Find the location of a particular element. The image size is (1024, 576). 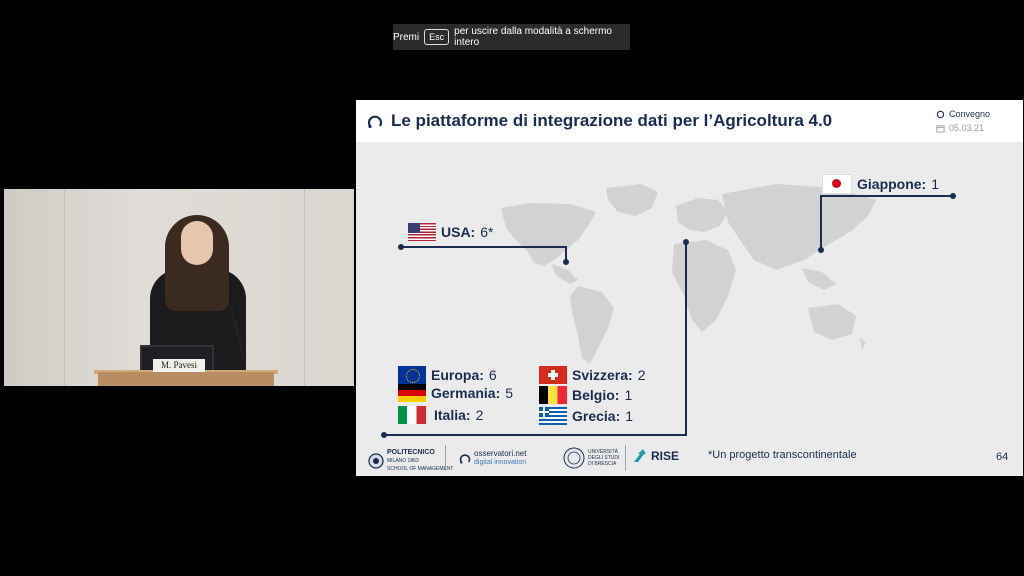

rise-logo: RISE is located at coordinates (655, 456).